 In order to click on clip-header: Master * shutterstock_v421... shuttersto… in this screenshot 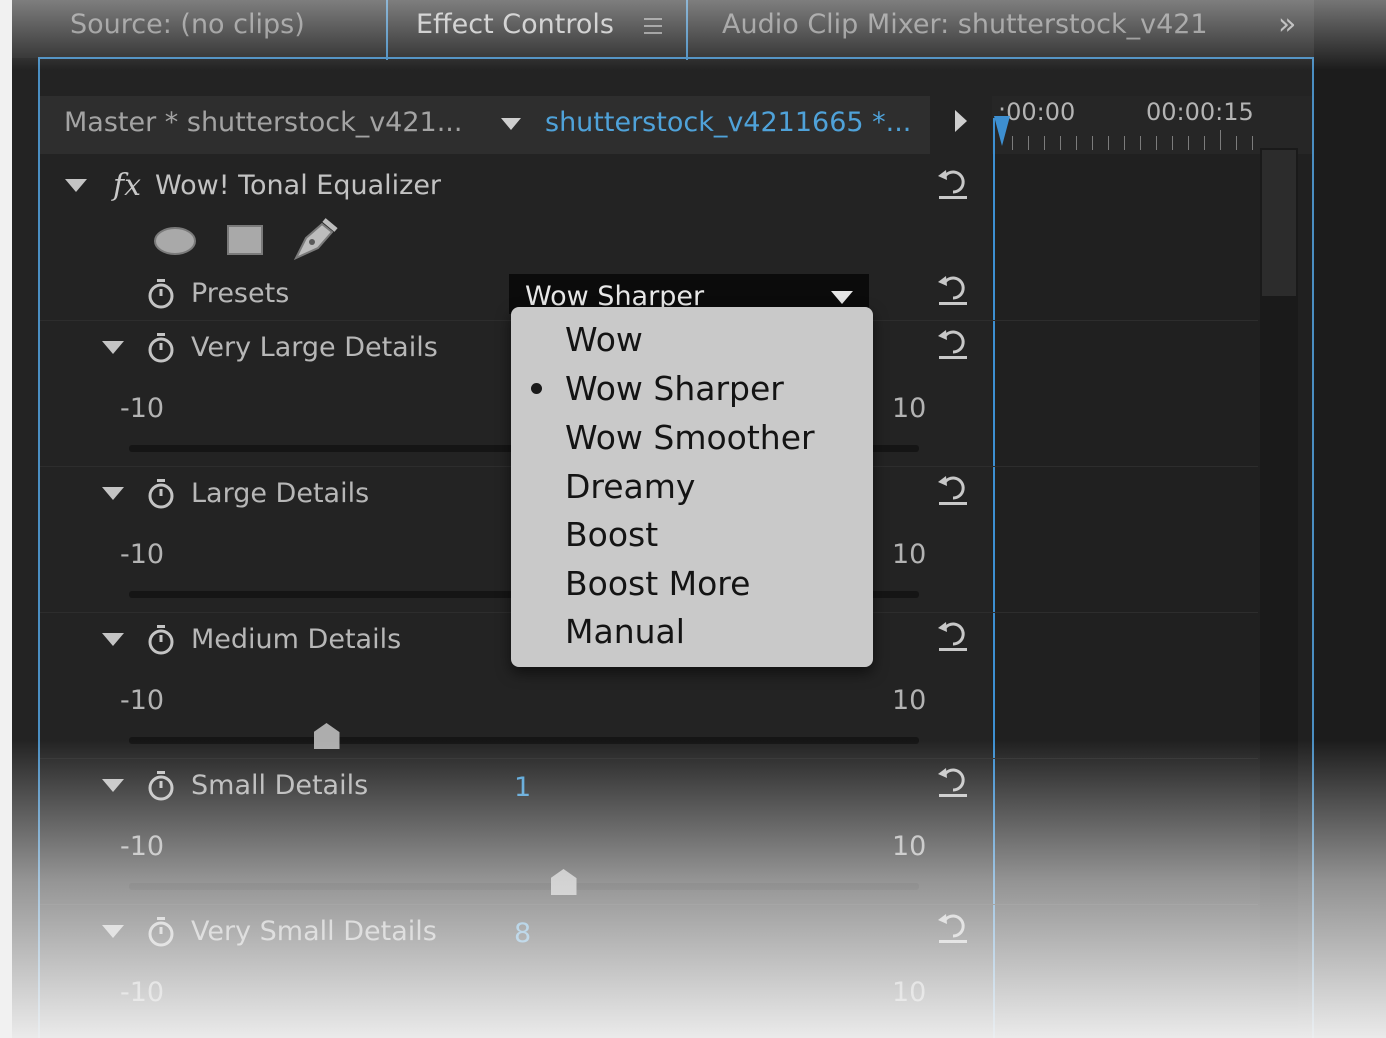, I will do `click(485, 125)`.